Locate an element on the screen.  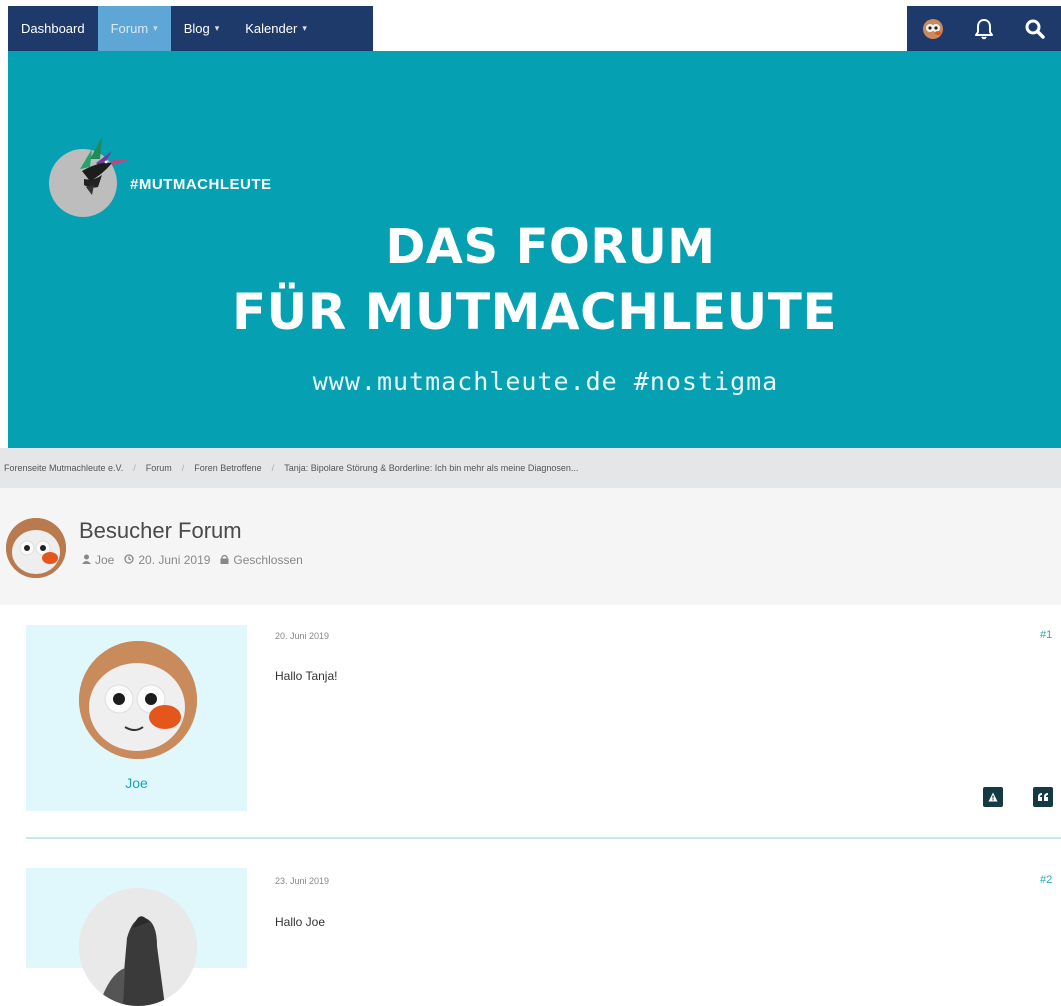
post-date: 20. Juni 2019 is located at coordinates (302, 636).